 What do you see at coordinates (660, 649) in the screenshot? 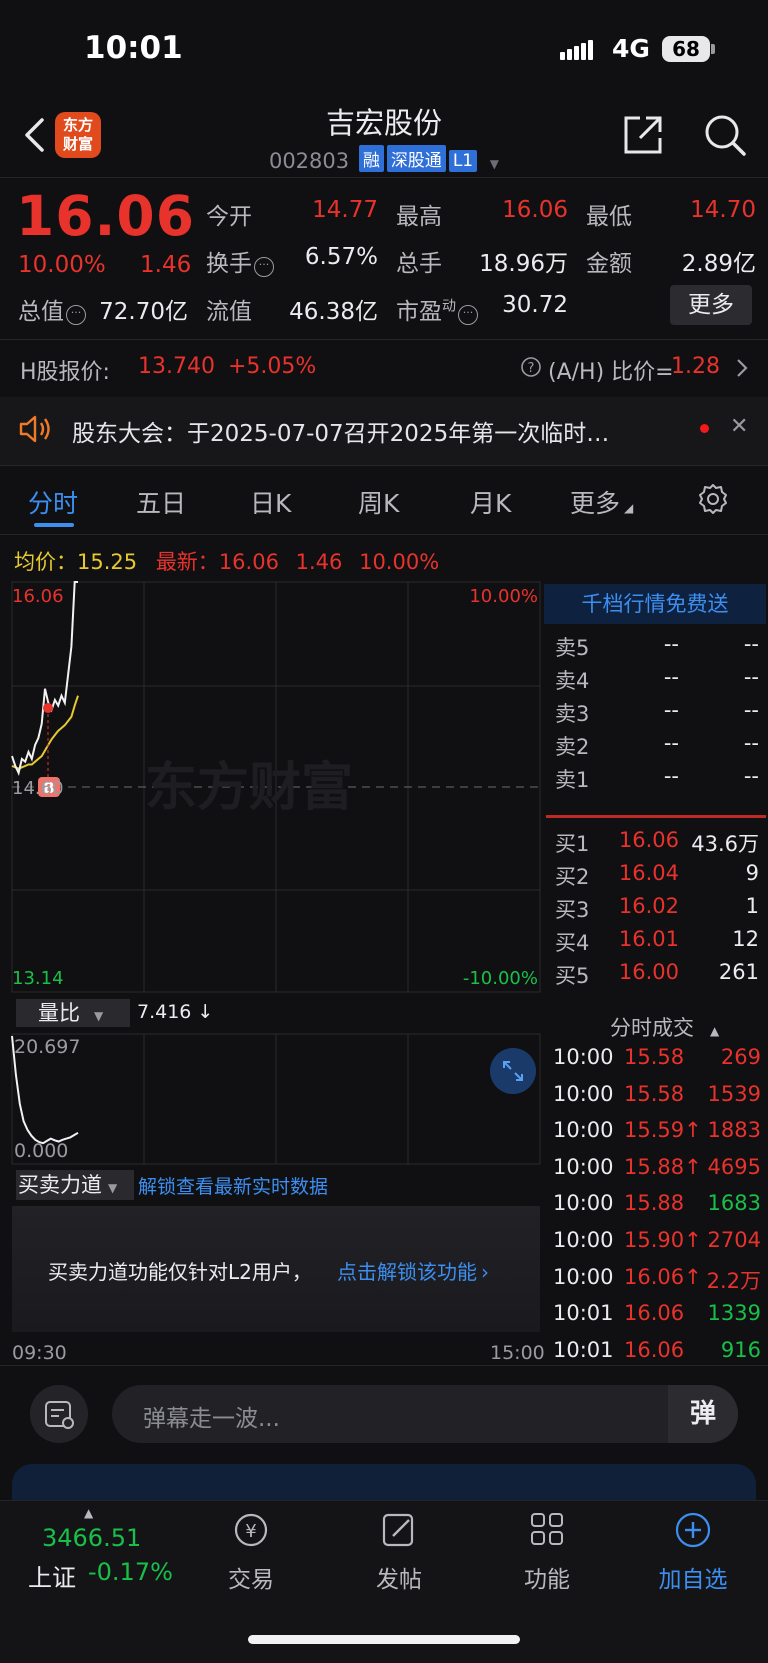
I see `ask-row: 卖5 -- --` at bounding box center [660, 649].